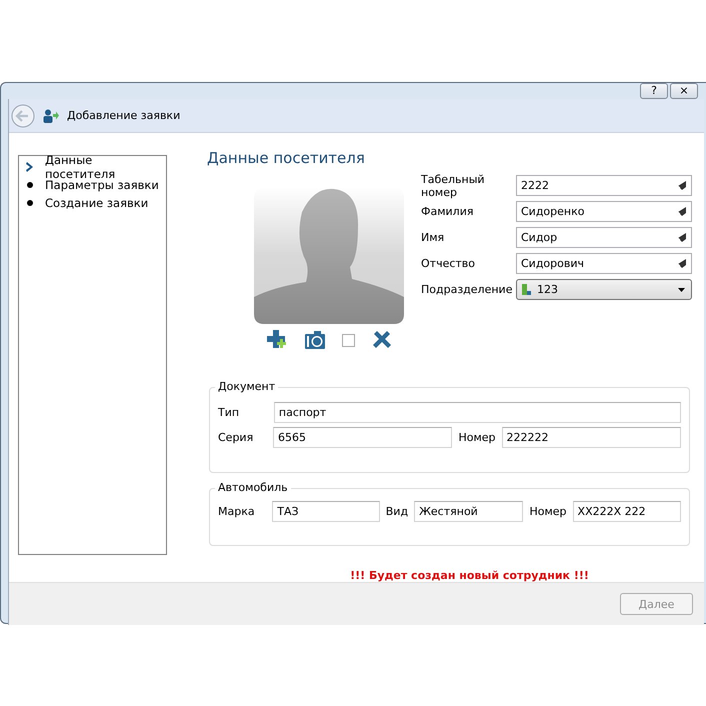 The image size is (706, 706). Describe the element at coordinates (397, 511) in the screenshot. I see `field-label: Вид` at that location.